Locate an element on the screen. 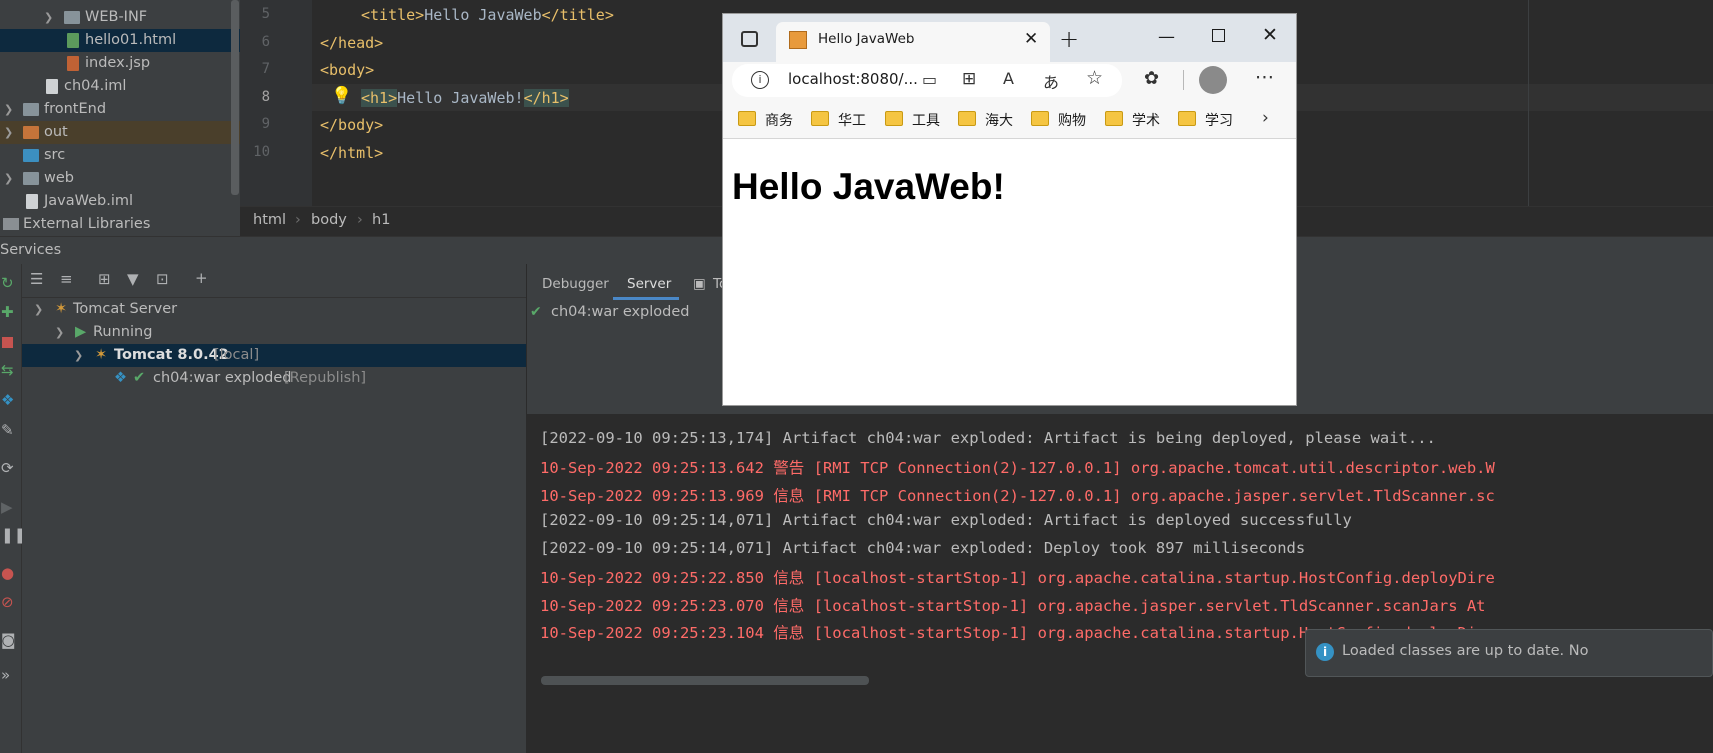  breakpoints-icon: ● is located at coordinates (7, 573).